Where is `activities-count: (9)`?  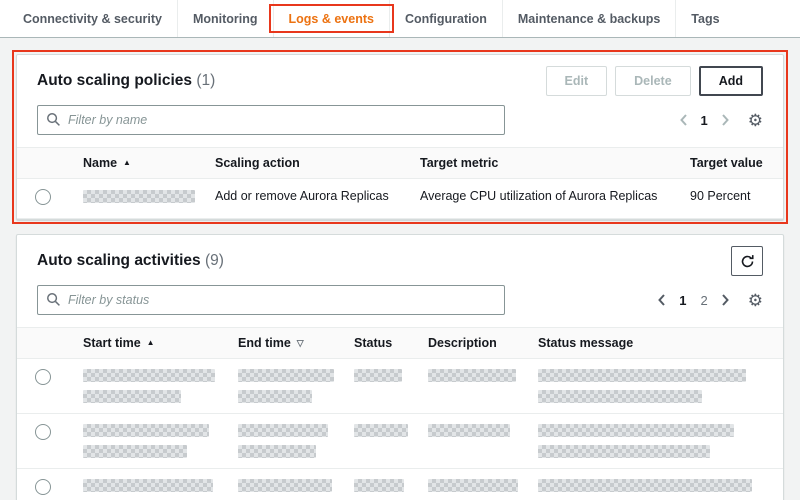
activities-count: (9) is located at coordinates (214, 260).